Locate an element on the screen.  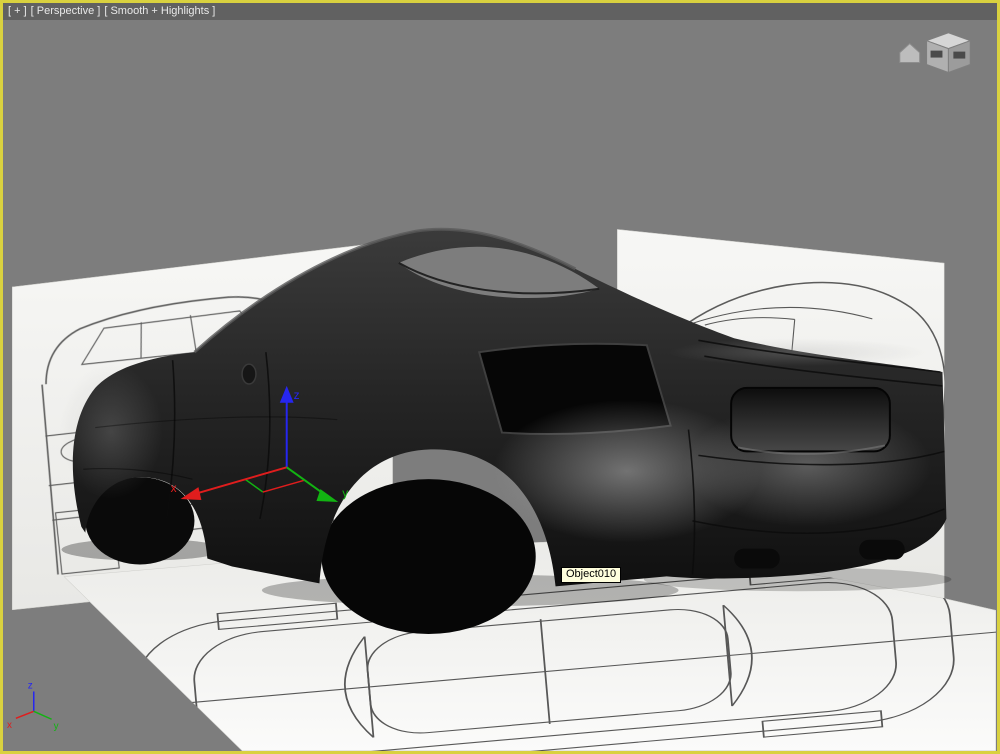
viewcube-home-icon is located at coordinates (910, 53).